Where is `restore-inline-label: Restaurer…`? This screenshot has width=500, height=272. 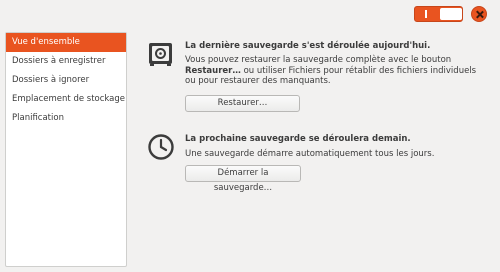
restore-inline-label: Restaurer… is located at coordinates (213, 70).